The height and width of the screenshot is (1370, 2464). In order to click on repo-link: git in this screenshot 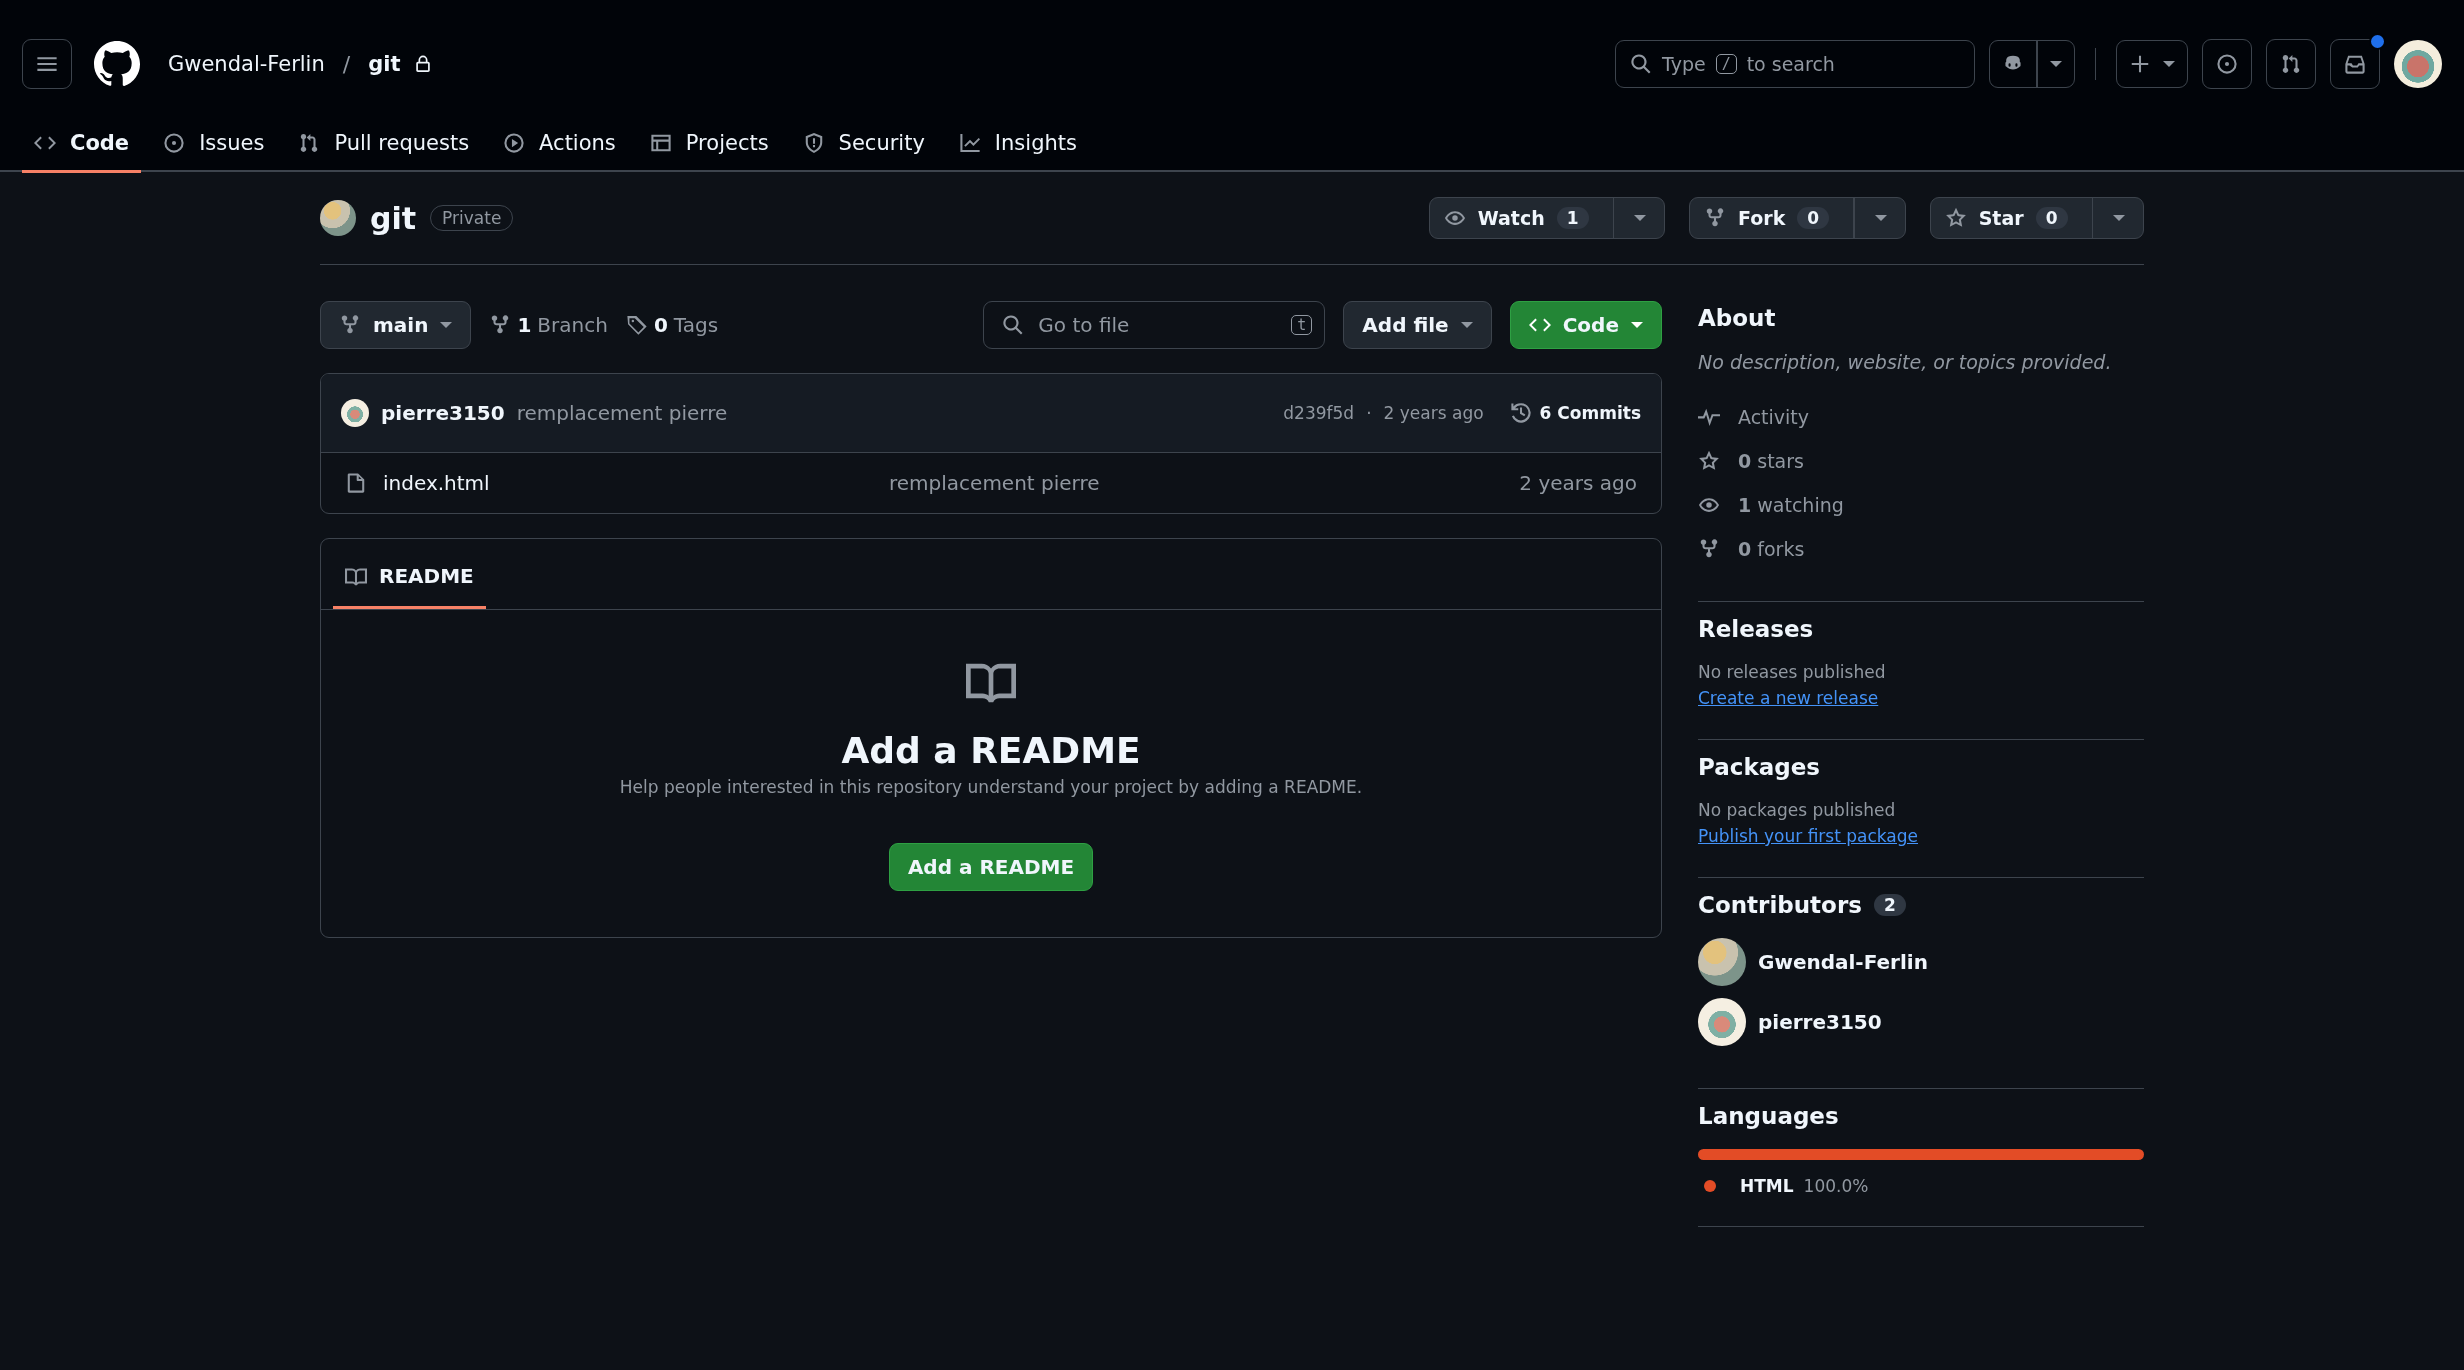, I will do `click(384, 64)`.